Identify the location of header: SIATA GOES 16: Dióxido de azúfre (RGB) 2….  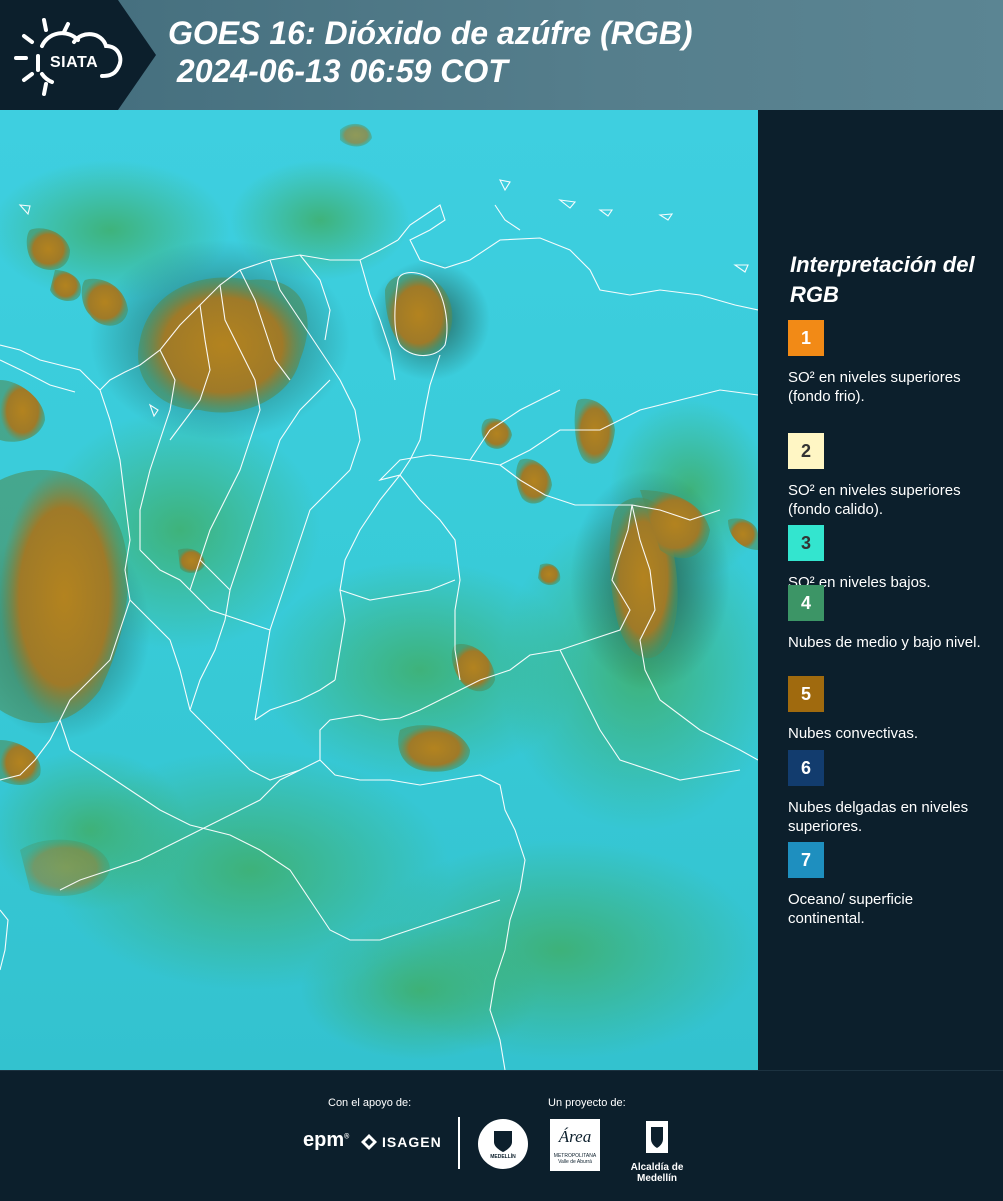
(501, 55).